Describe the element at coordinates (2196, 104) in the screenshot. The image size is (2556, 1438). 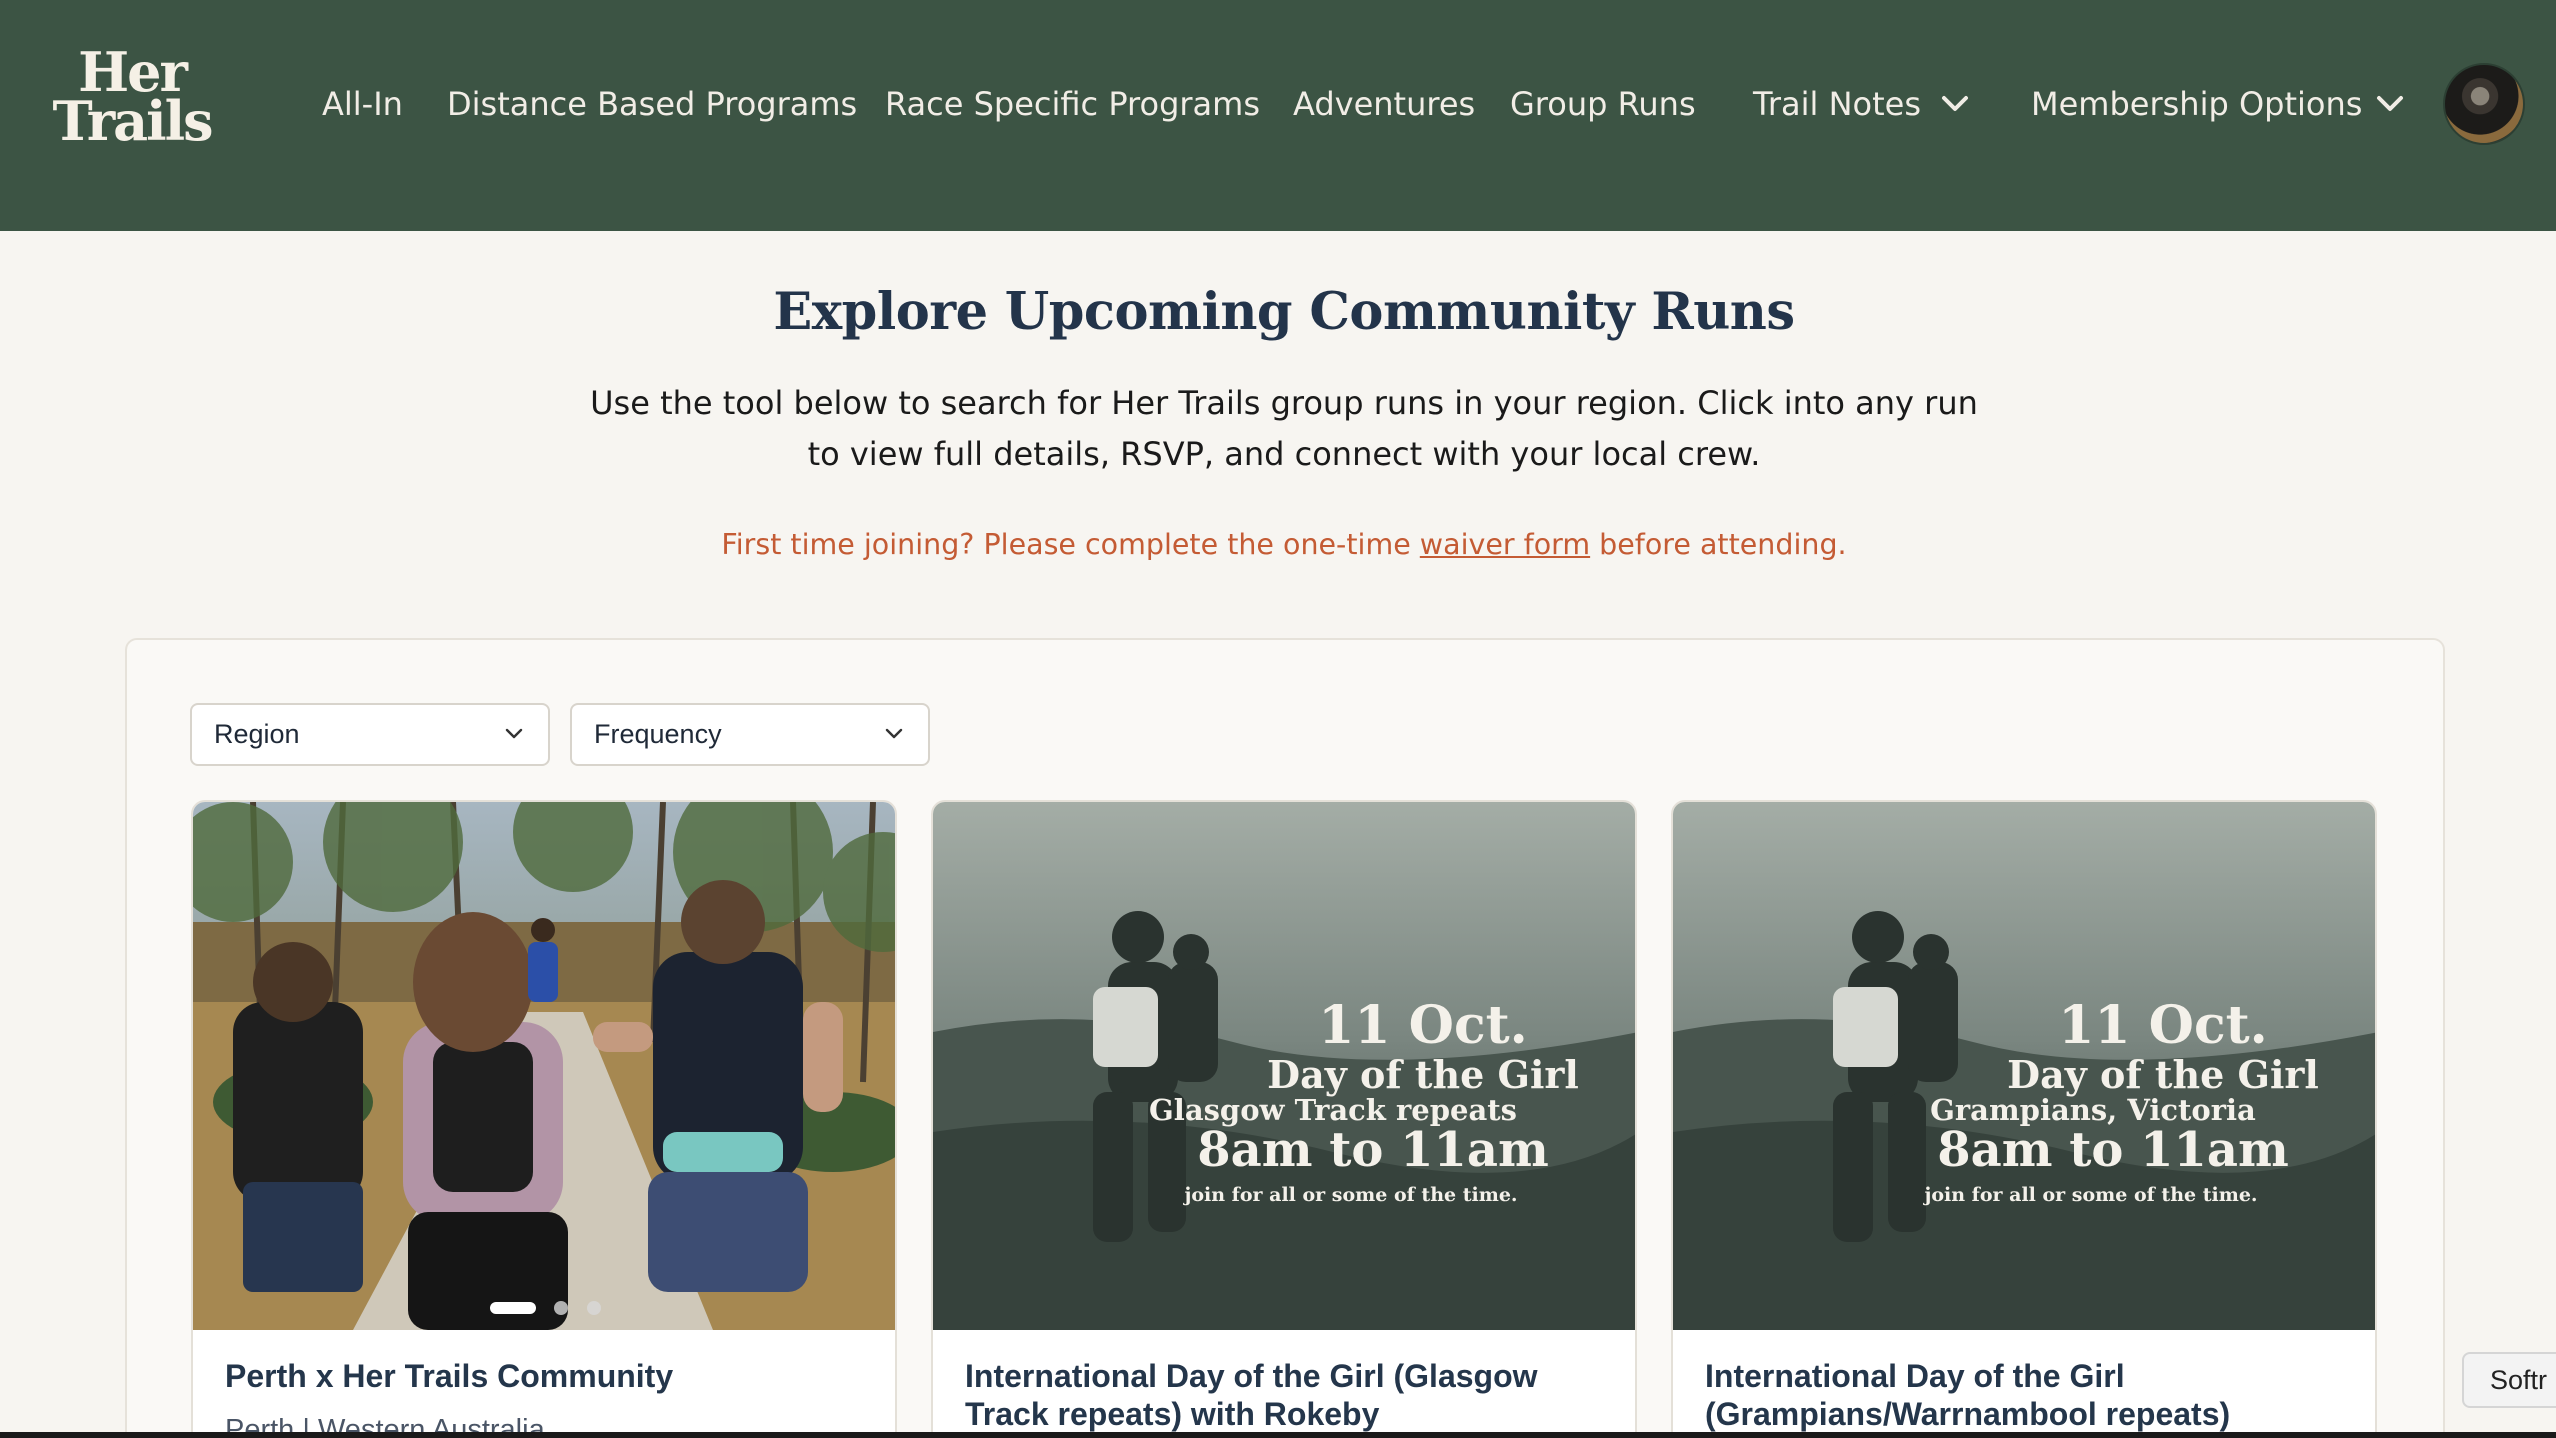
I see `nav-membership-options: Membership Options` at that location.